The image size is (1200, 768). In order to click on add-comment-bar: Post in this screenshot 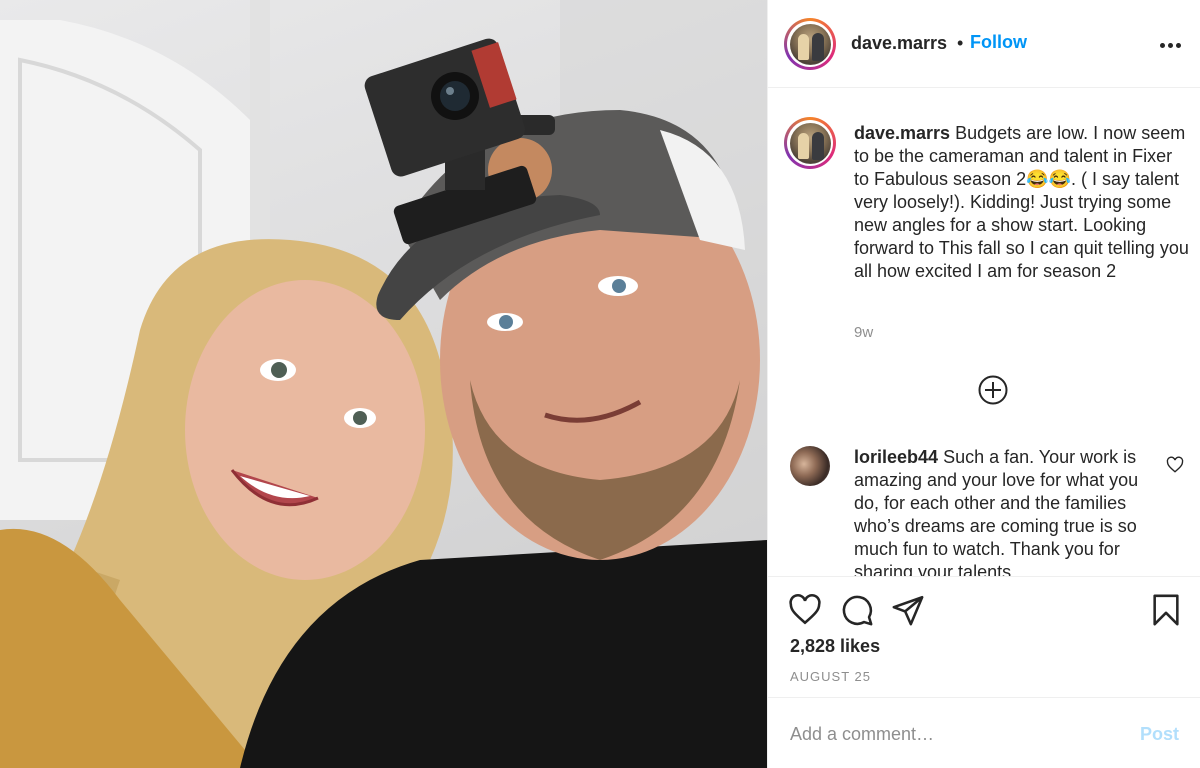, I will do `click(984, 732)`.